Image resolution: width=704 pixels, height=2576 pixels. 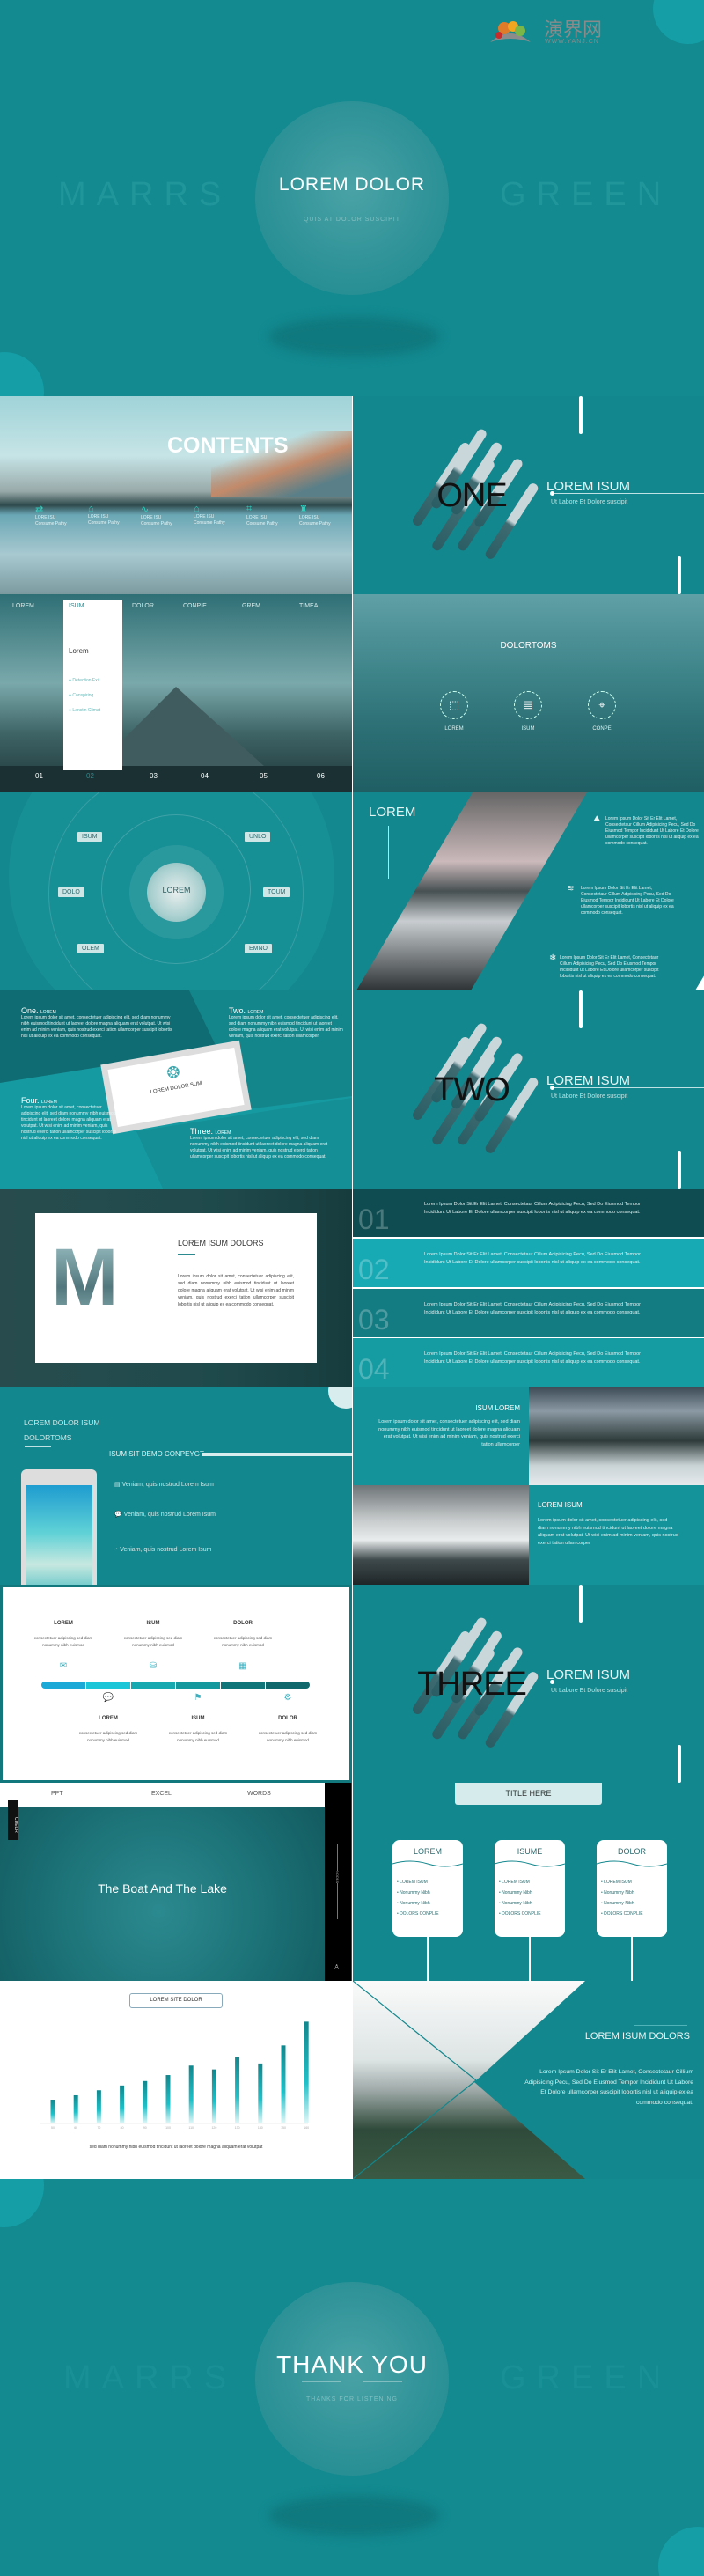 What do you see at coordinates (340, 1398) in the screenshot?
I see `decor-circle` at bounding box center [340, 1398].